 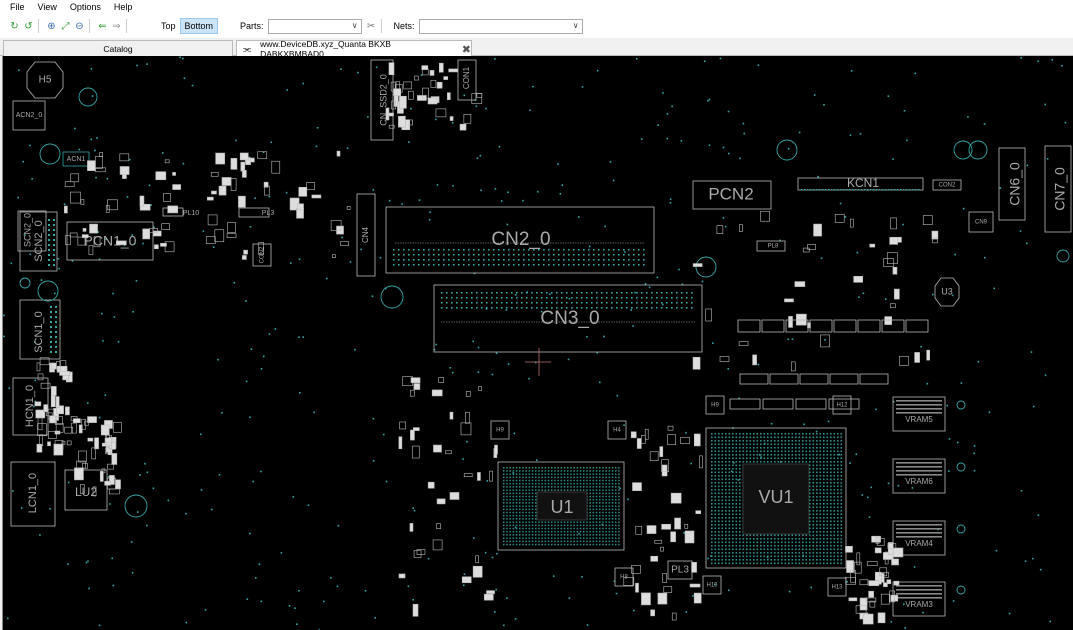 I want to click on fit-icon: ⤢, so click(x=65, y=26).